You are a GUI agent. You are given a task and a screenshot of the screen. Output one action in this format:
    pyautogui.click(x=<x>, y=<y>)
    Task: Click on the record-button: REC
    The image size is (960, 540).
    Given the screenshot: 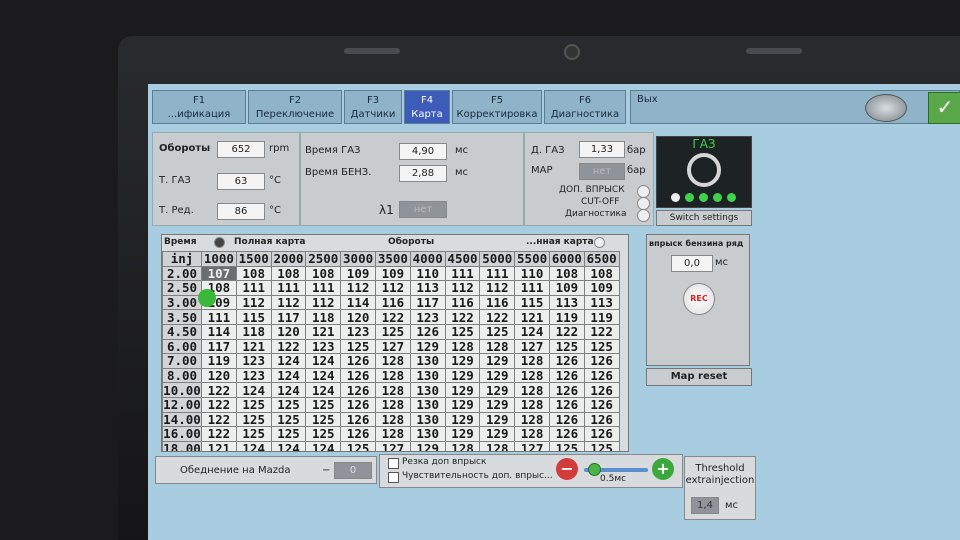 What is the action you would take?
    pyautogui.click(x=699, y=299)
    